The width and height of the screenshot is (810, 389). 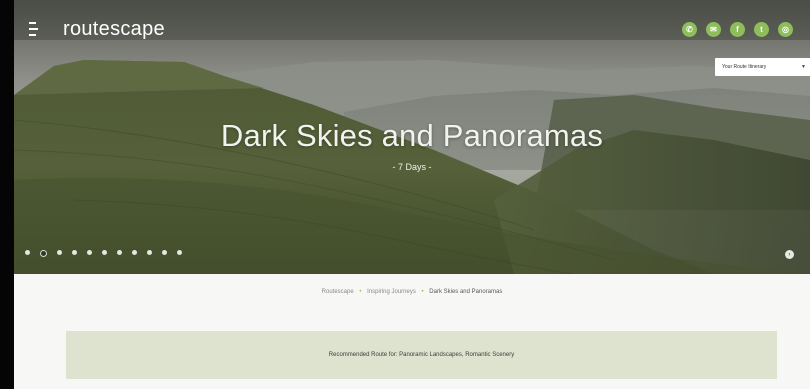 I want to click on slide-pagination, so click(x=103, y=253).